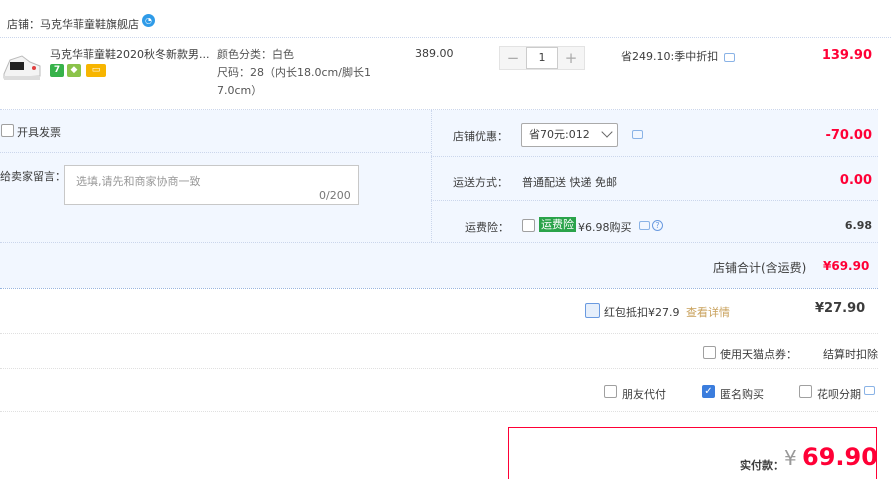 Image resolution: width=891 pixels, height=479 pixels. I want to click on payment-currency: ¥, so click(790, 458).